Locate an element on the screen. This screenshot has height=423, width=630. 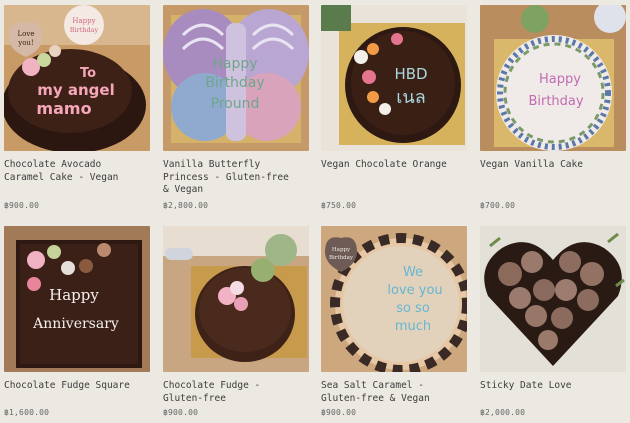
heart-topper-text: you! is located at coordinates (25, 43).